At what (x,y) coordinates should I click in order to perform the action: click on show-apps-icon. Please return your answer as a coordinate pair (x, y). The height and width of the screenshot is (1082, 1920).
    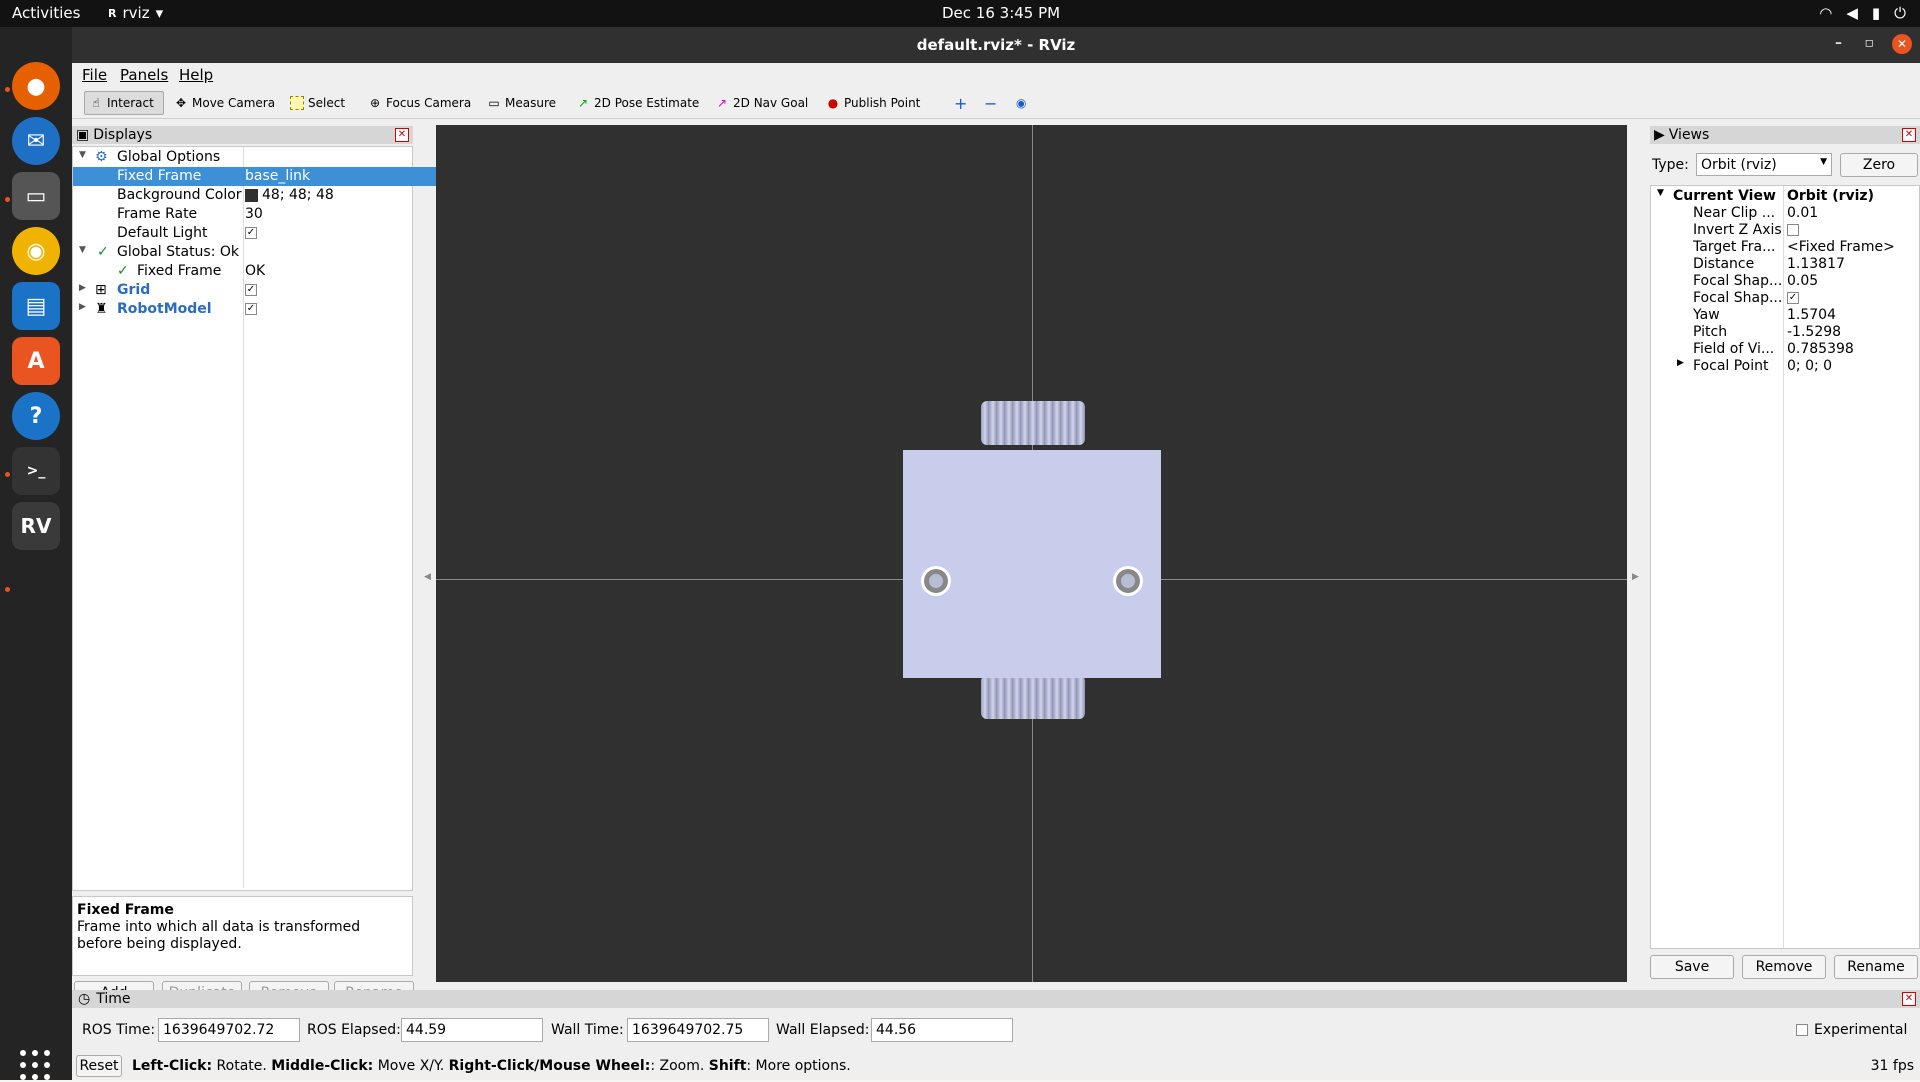
    Looking at the image, I should click on (36, 1066).